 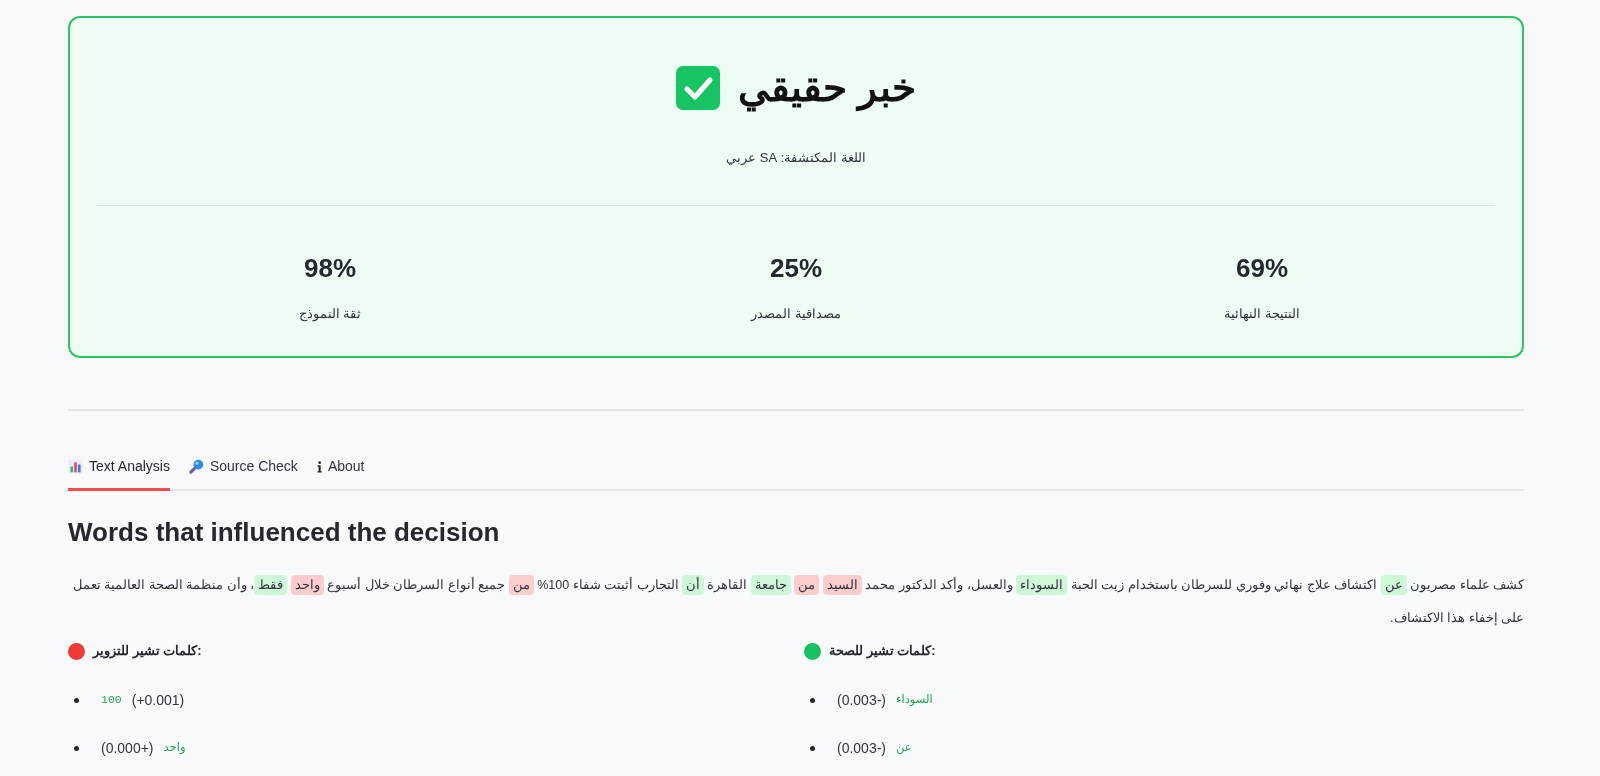 I want to click on metric-value: 69%, so click(x=1262, y=268).